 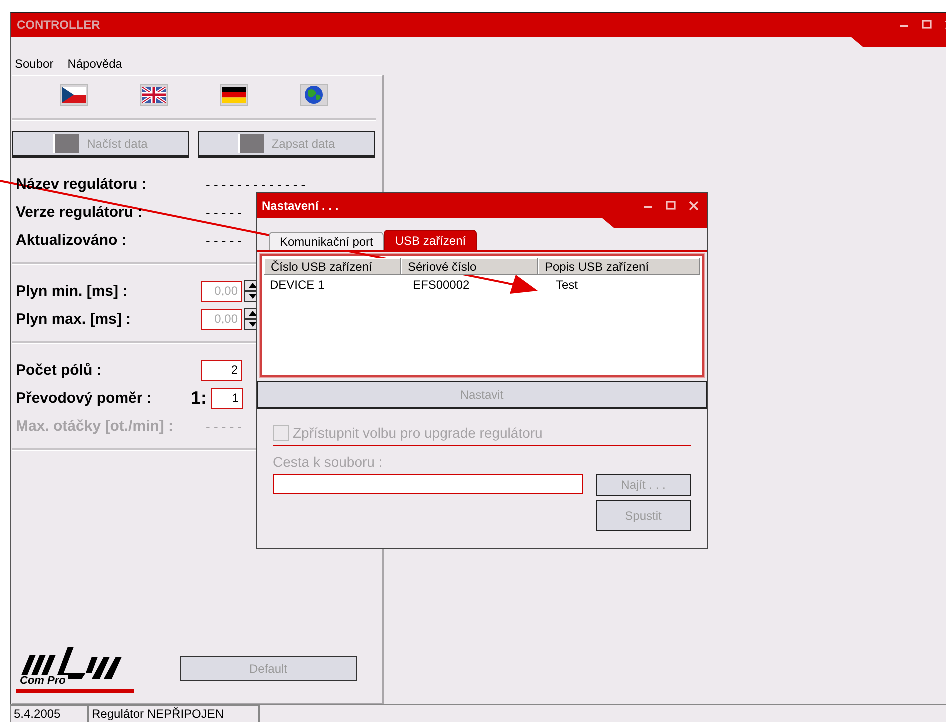 I want to click on field-label: Verze regulátoru :, so click(x=80, y=212).